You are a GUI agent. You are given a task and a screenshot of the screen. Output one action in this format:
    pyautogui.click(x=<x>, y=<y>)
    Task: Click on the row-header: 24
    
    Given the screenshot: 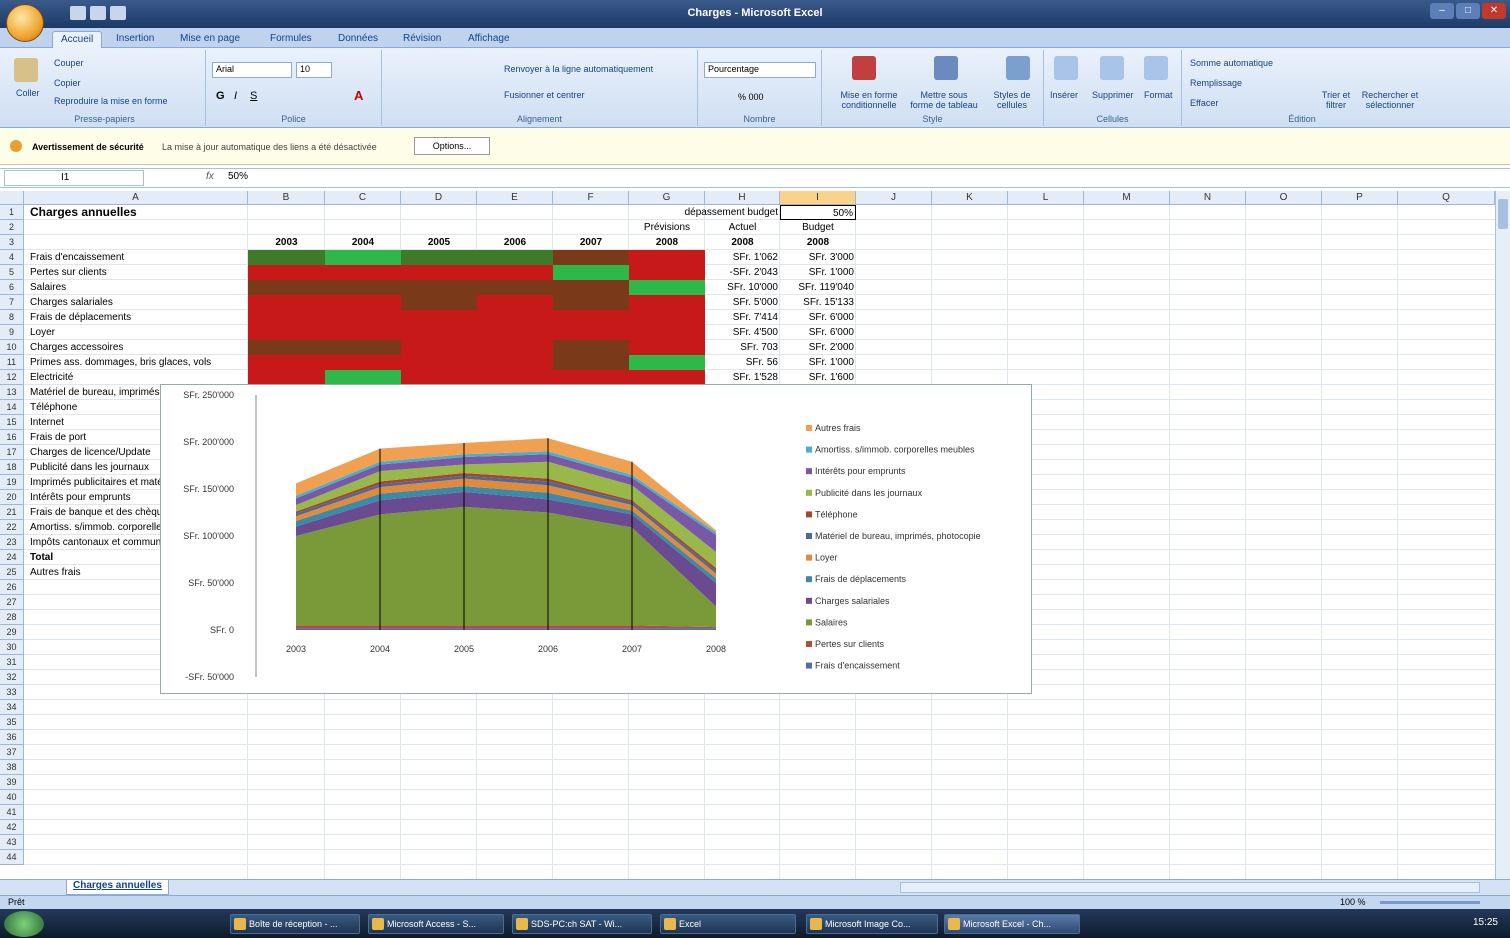 What is the action you would take?
    pyautogui.click(x=12, y=557)
    